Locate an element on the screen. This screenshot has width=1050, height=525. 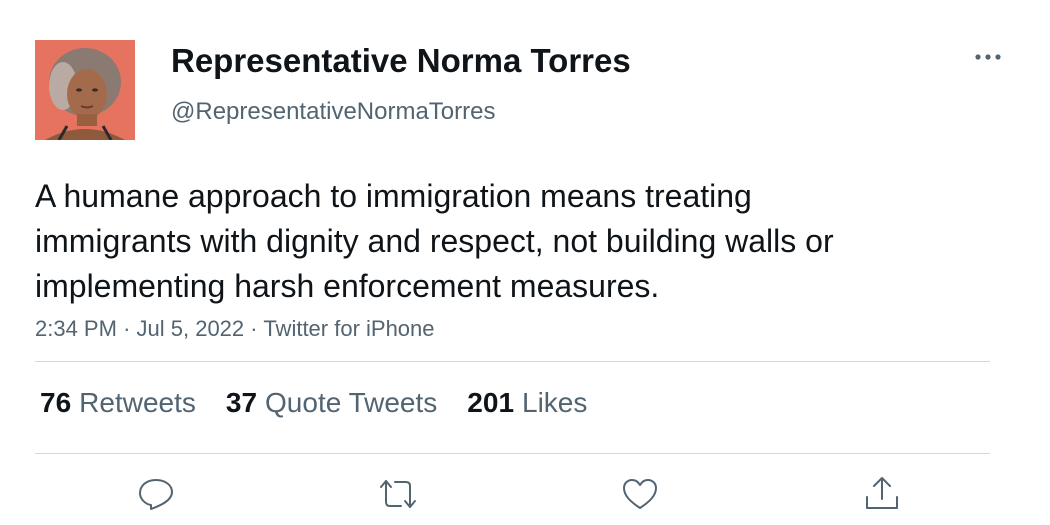
tweet-time: 2:34 PM is located at coordinates (76, 328).